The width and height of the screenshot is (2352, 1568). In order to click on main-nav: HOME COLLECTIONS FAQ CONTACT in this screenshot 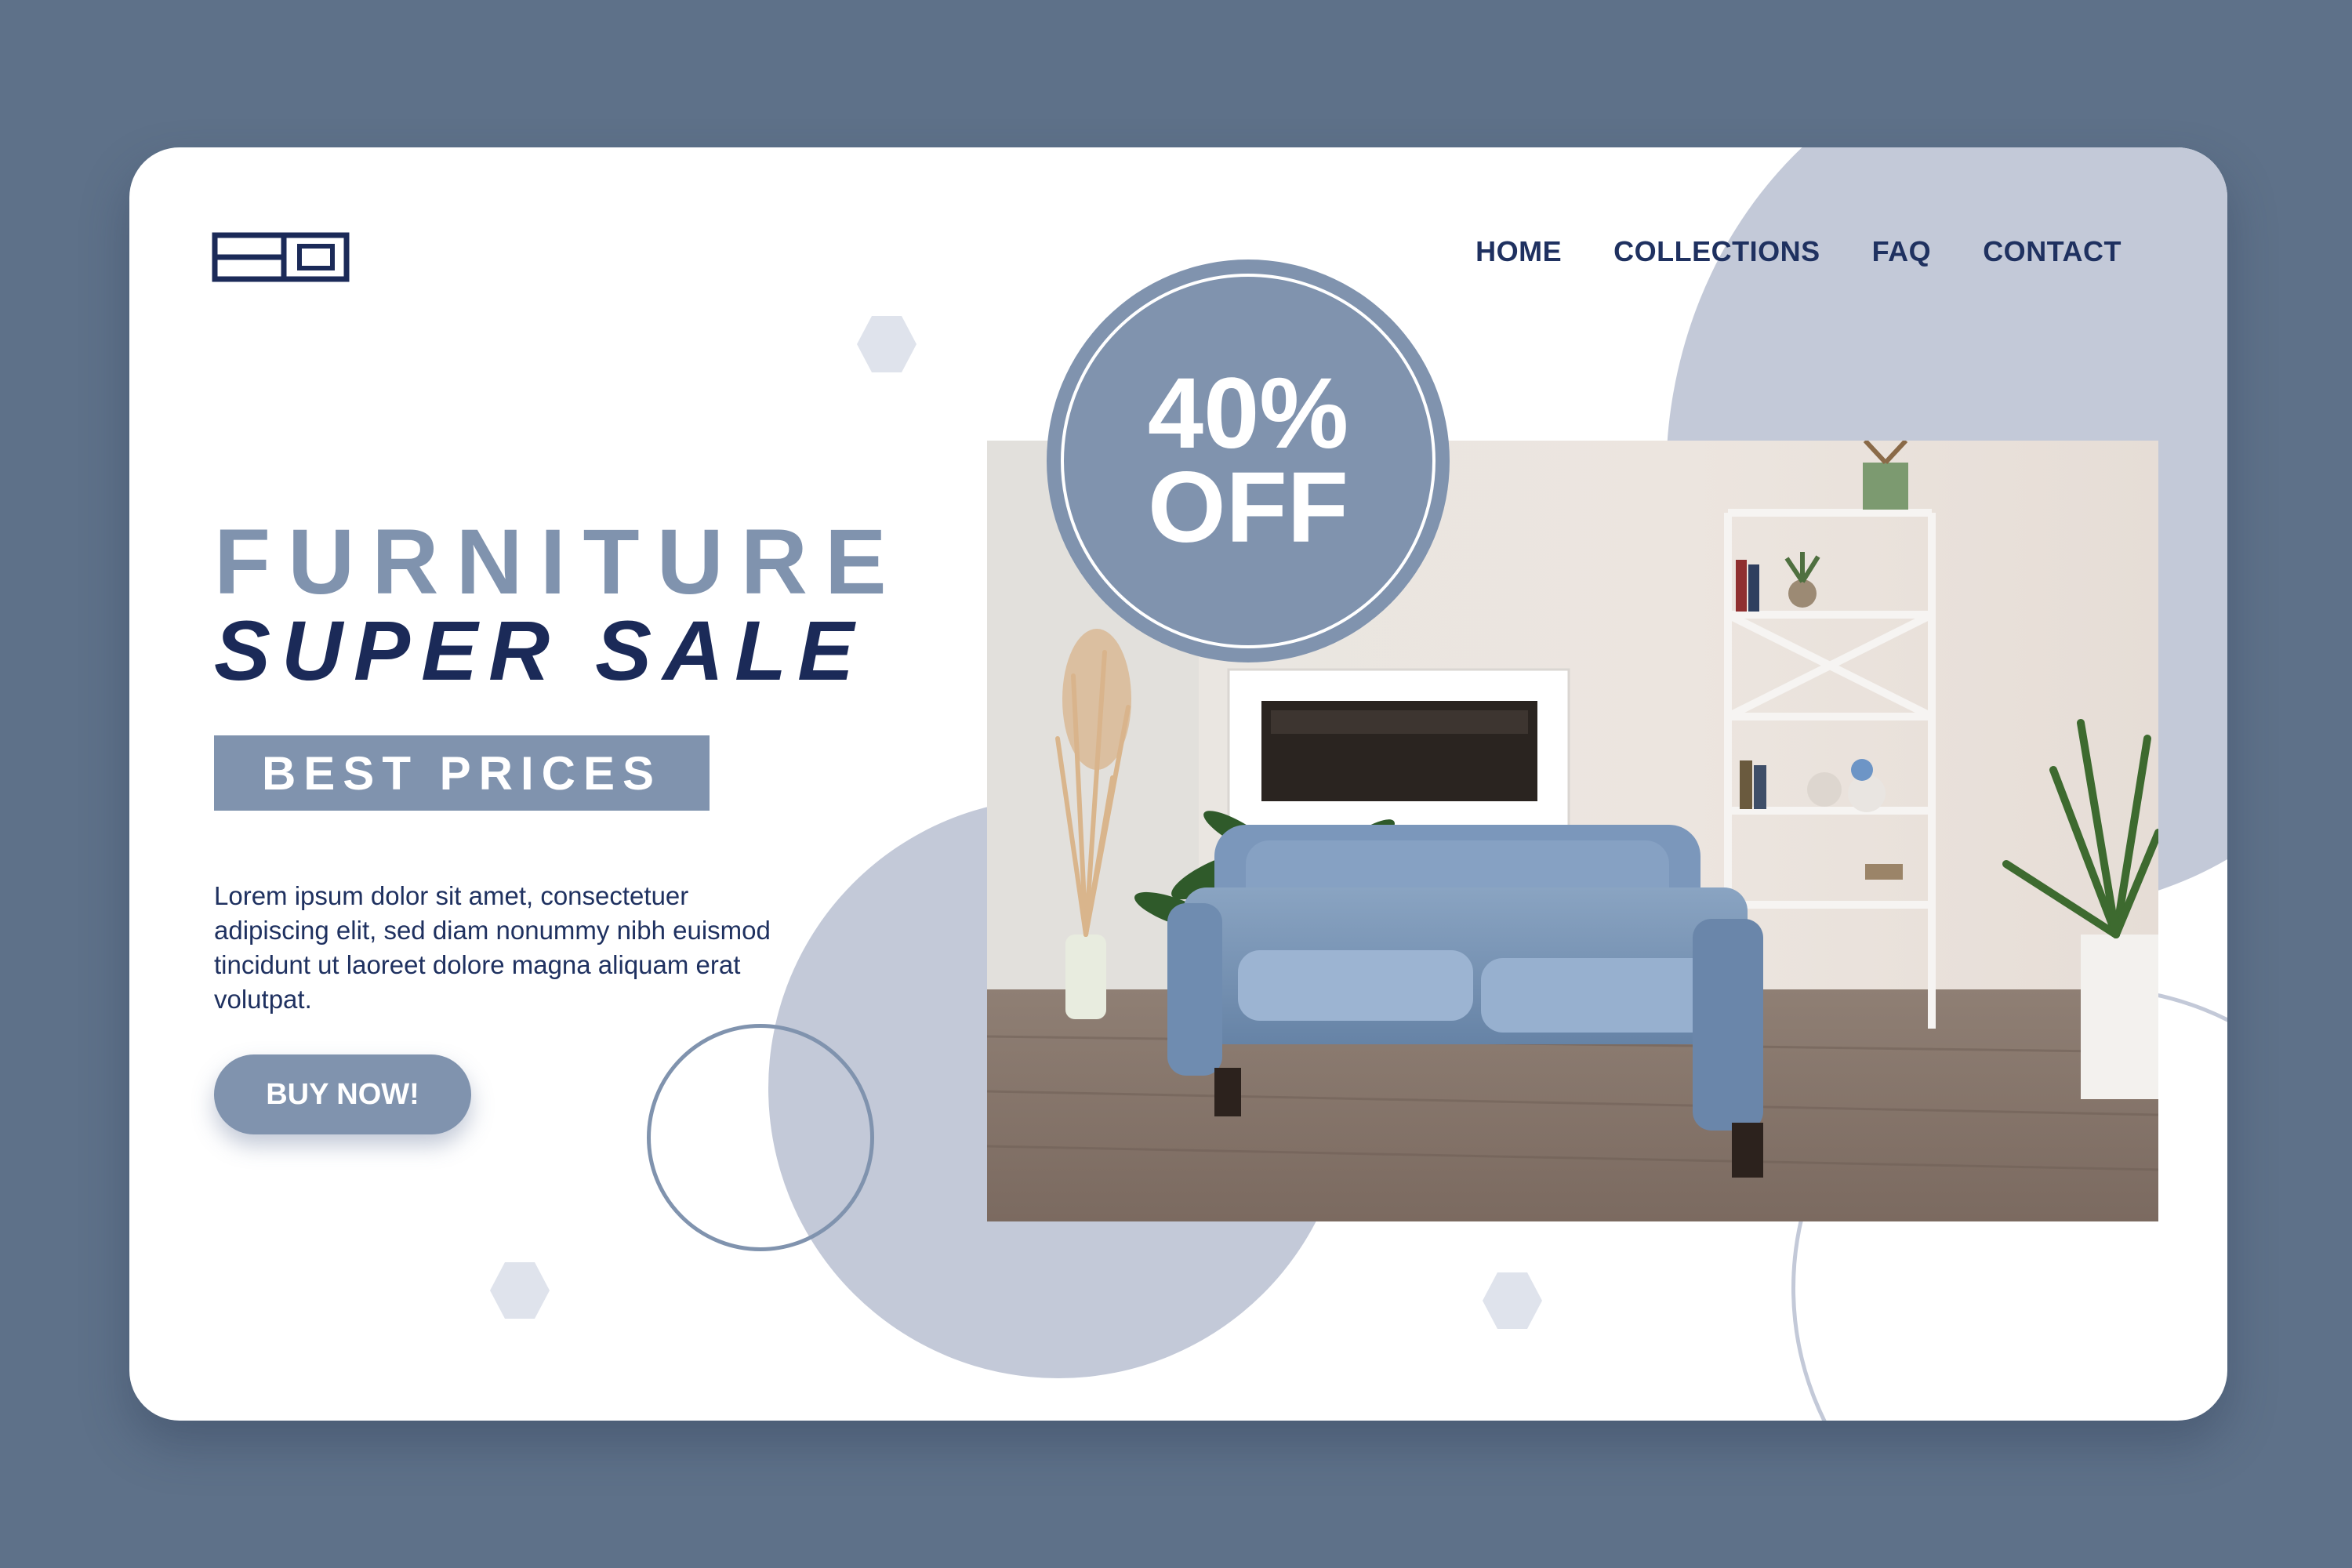, I will do `click(1798, 251)`.